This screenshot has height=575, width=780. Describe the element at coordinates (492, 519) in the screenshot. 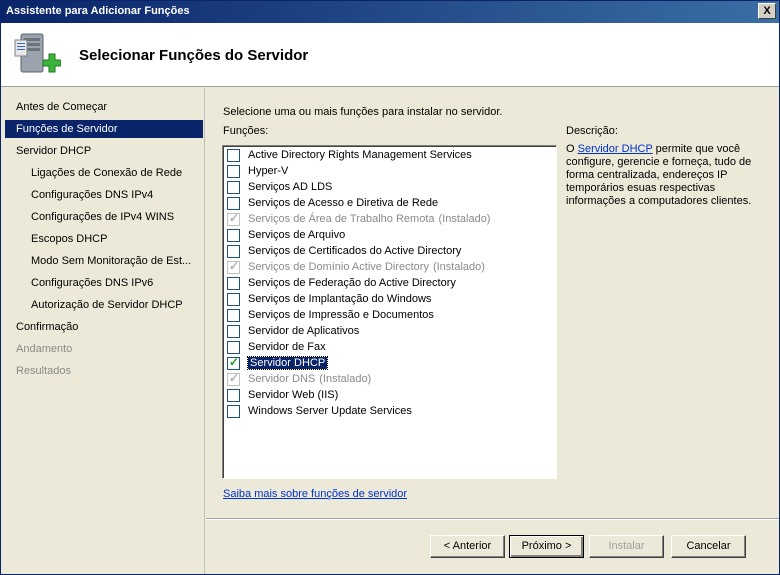

I see `footer-separator` at that location.